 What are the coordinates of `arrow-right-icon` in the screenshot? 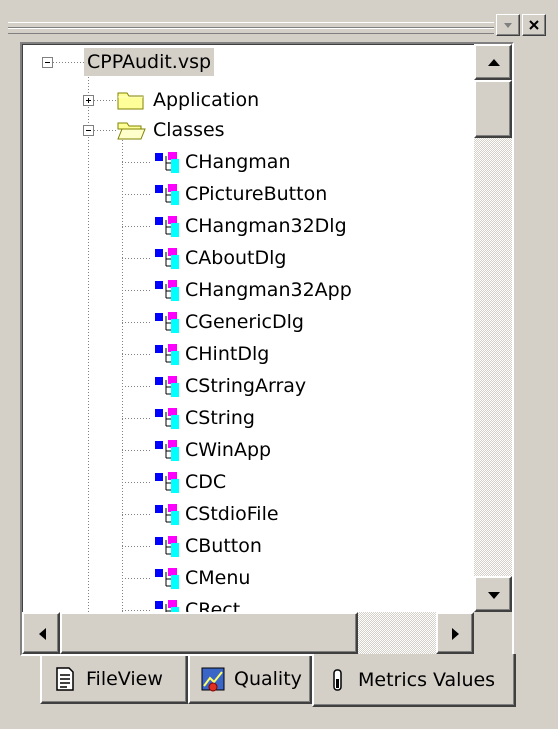 It's located at (455, 634).